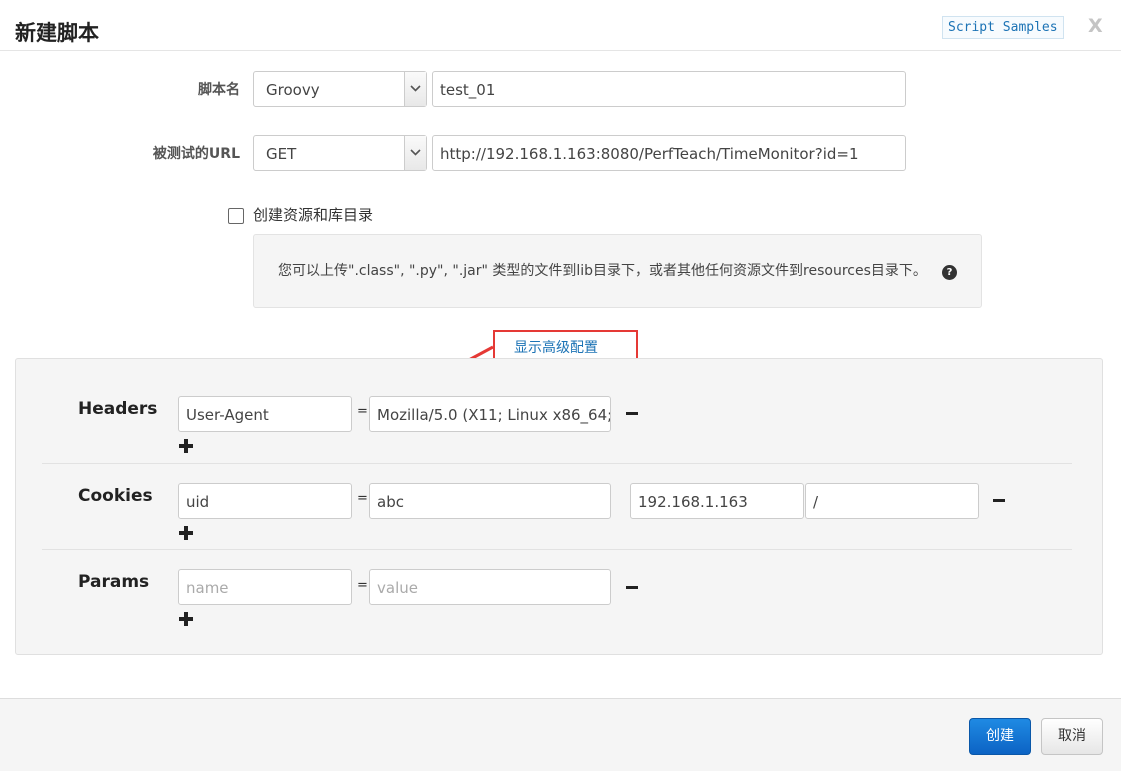 Image resolution: width=1121 pixels, height=771 pixels. What do you see at coordinates (186, 619) in the screenshot?
I see `add-param-icon` at bounding box center [186, 619].